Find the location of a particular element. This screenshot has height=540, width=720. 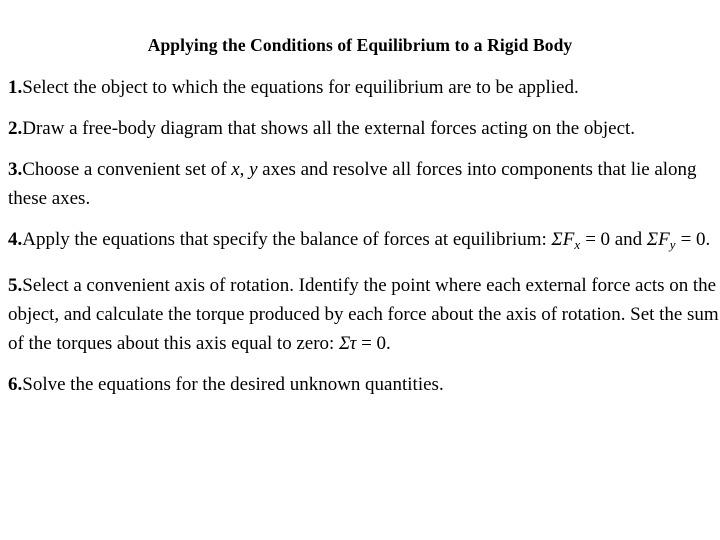

step-number: 4. is located at coordinates (15, 239).